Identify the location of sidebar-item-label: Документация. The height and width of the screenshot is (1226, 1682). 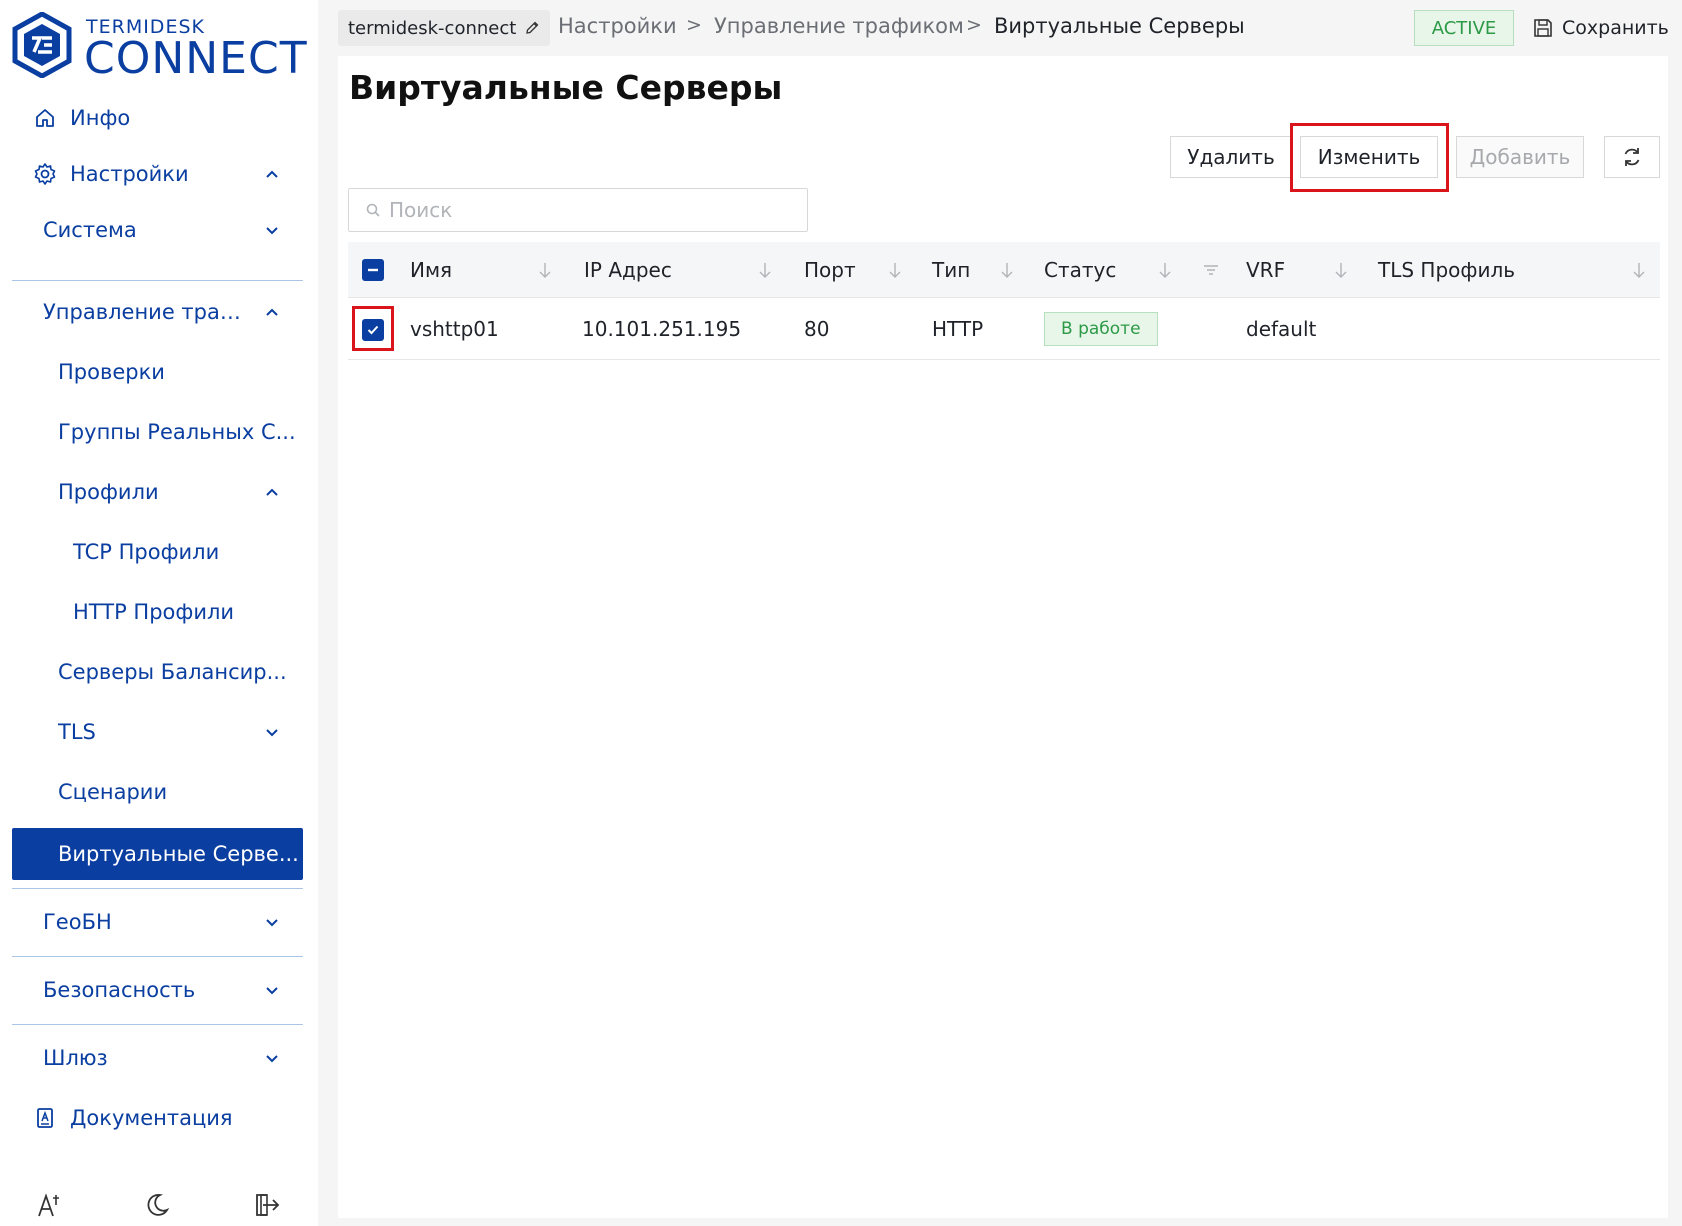
(151, 1118).